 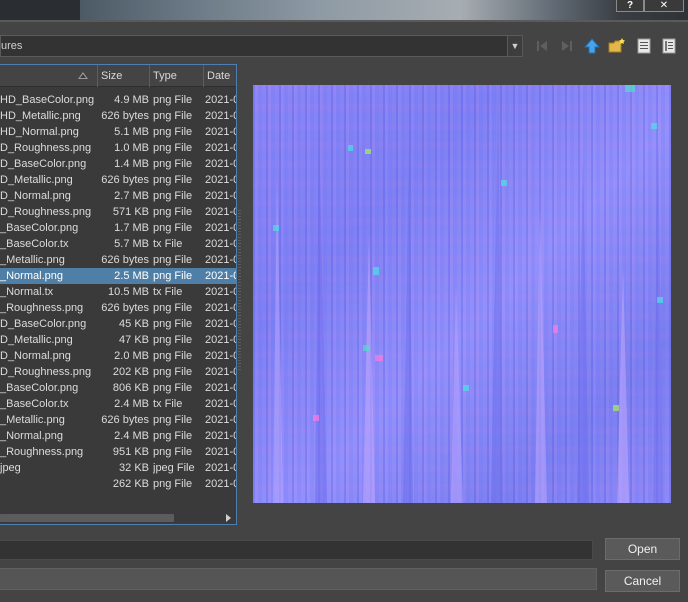 I want to click on file-row: D_Normal.png 2.0 MB png File 2021-0, so click(x=118, y=356).